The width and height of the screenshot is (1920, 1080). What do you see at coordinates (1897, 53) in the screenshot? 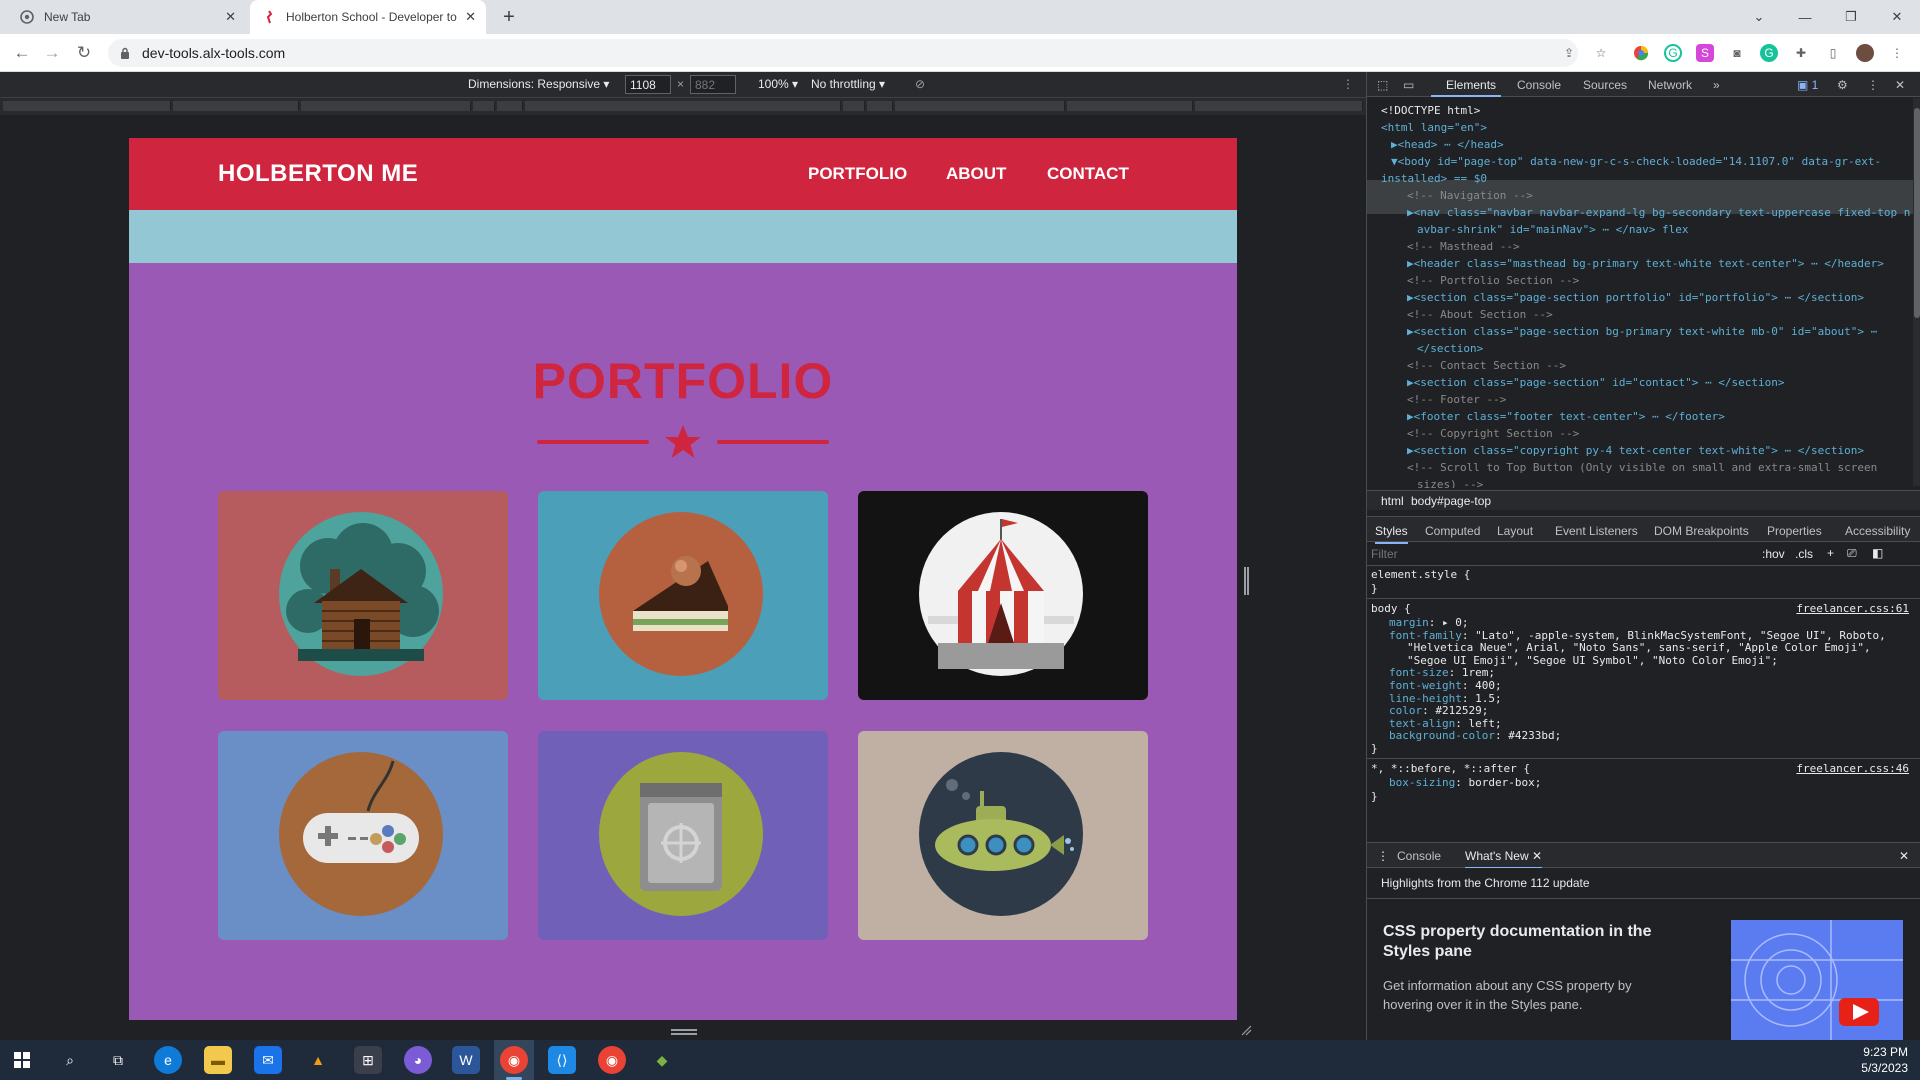
I see `browser-menu-icon: ⋮` at bounding box center [1897, 53].